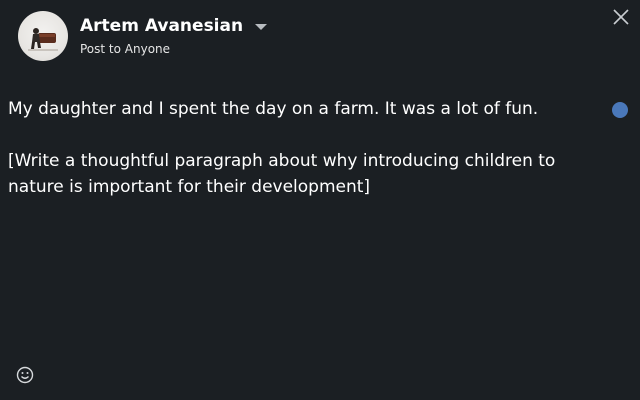 This screenshot has height=400, width=640. I want to click on author-selector: Artem Avanesian Post to Anyone, so click(143, 36).